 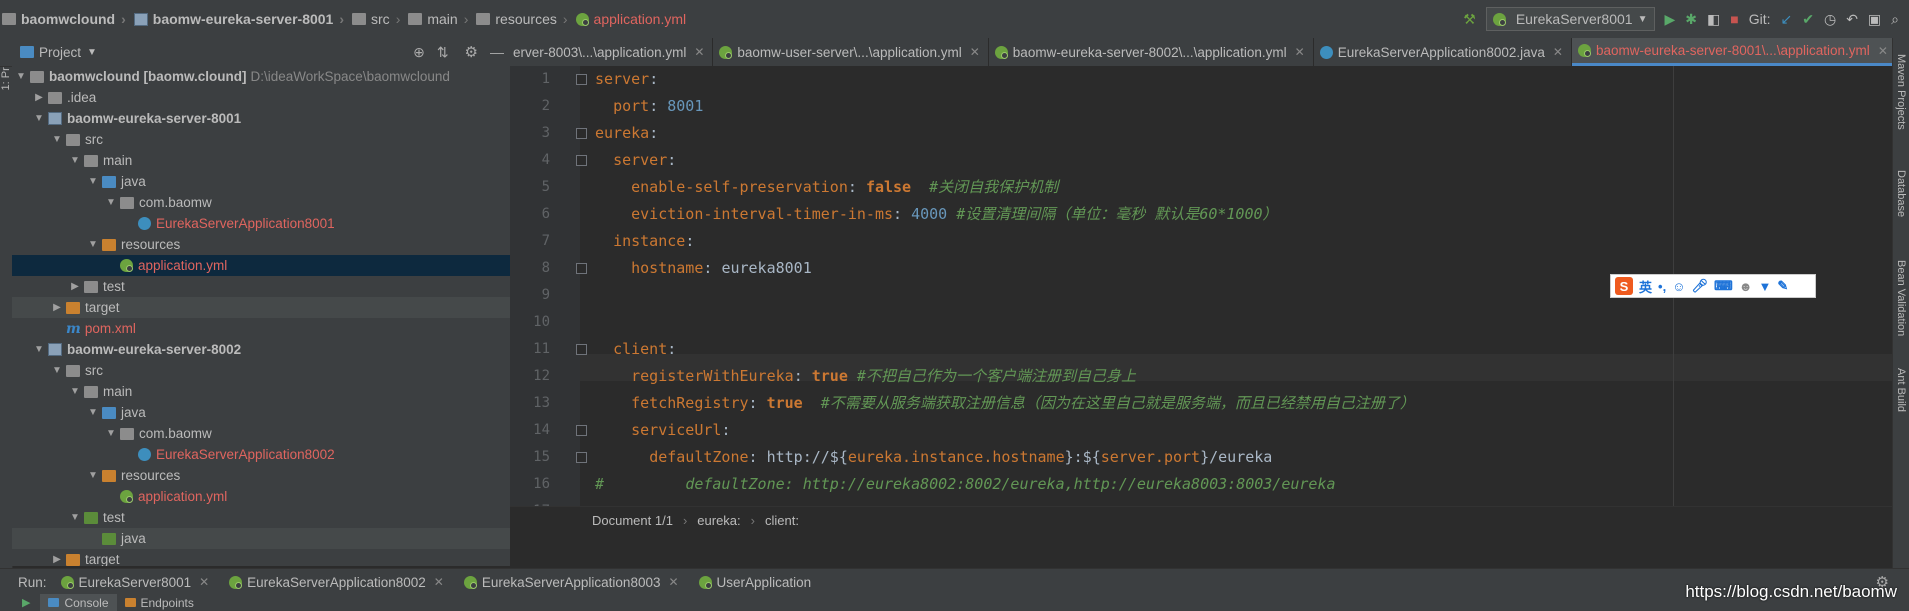 What do you see at coordinates (755, 582) in the screenshot?
I see `run-tab-user-app: UserApplication` at bounding box center [755, 582].